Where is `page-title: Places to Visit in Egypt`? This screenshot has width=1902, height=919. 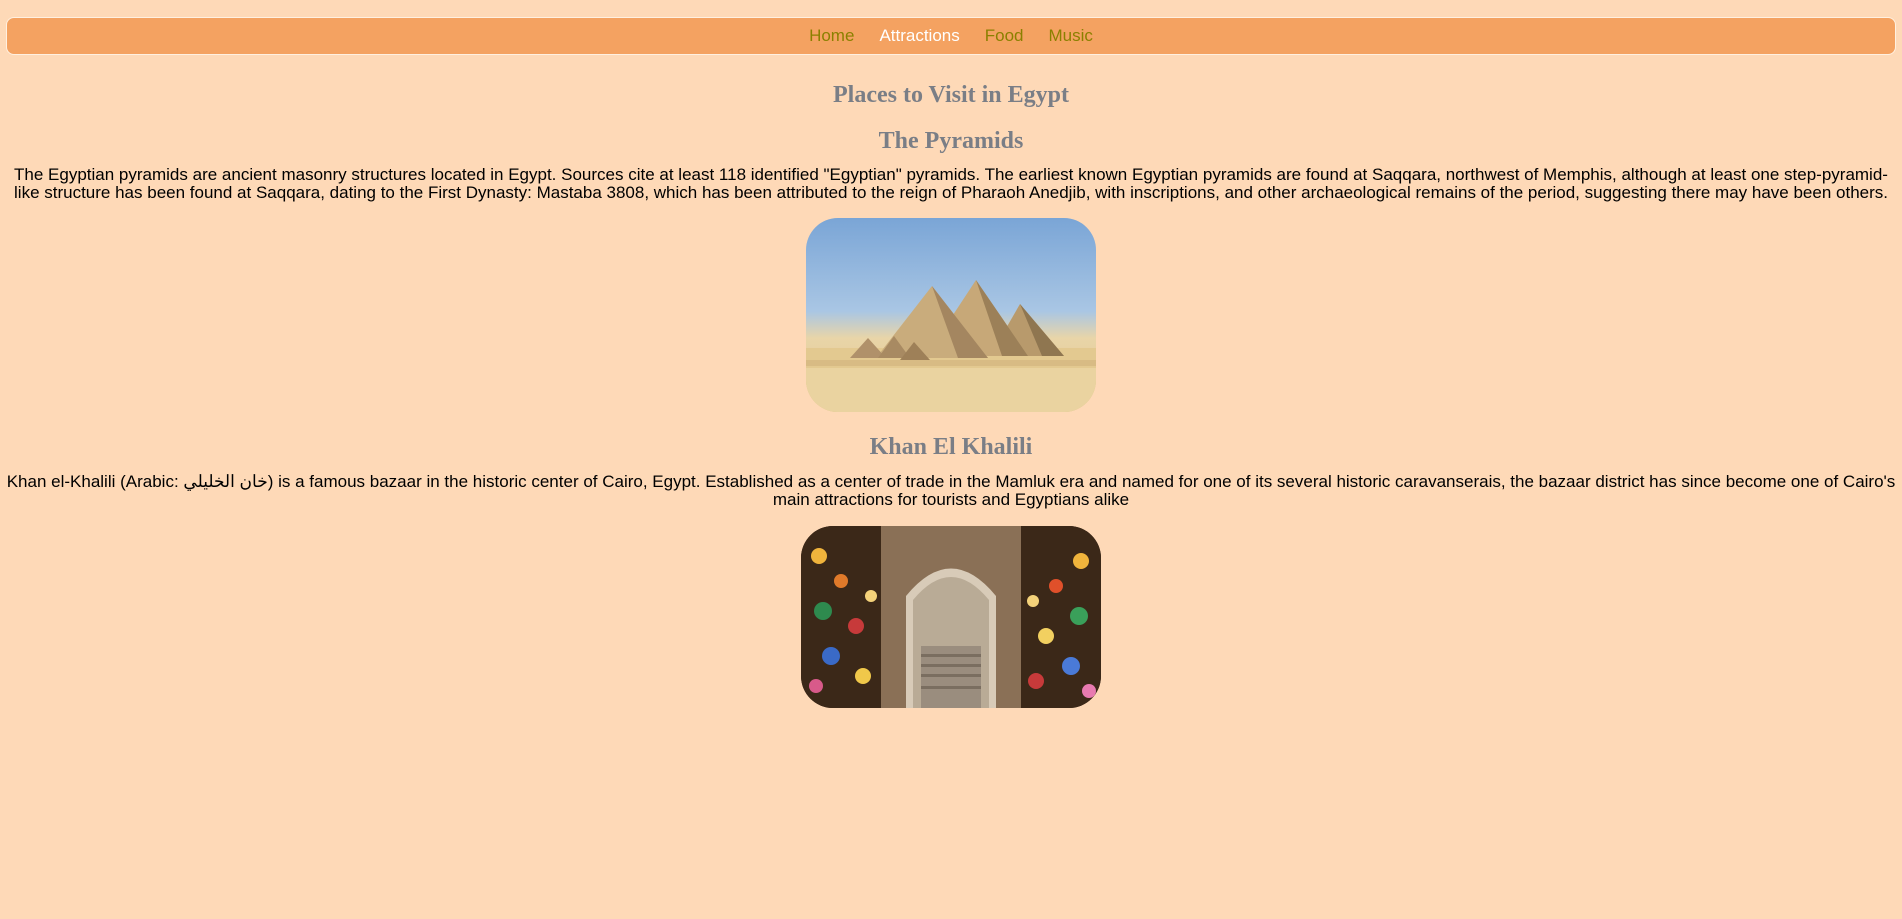
page-title: Places to Visit in Egypt is located at coordinates (950, 95).